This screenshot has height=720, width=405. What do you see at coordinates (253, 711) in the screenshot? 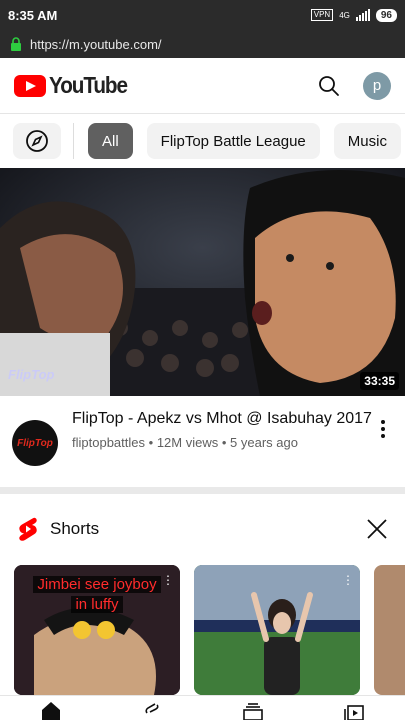
I see `subscriptions-icon` at bounding box center [253, 711].